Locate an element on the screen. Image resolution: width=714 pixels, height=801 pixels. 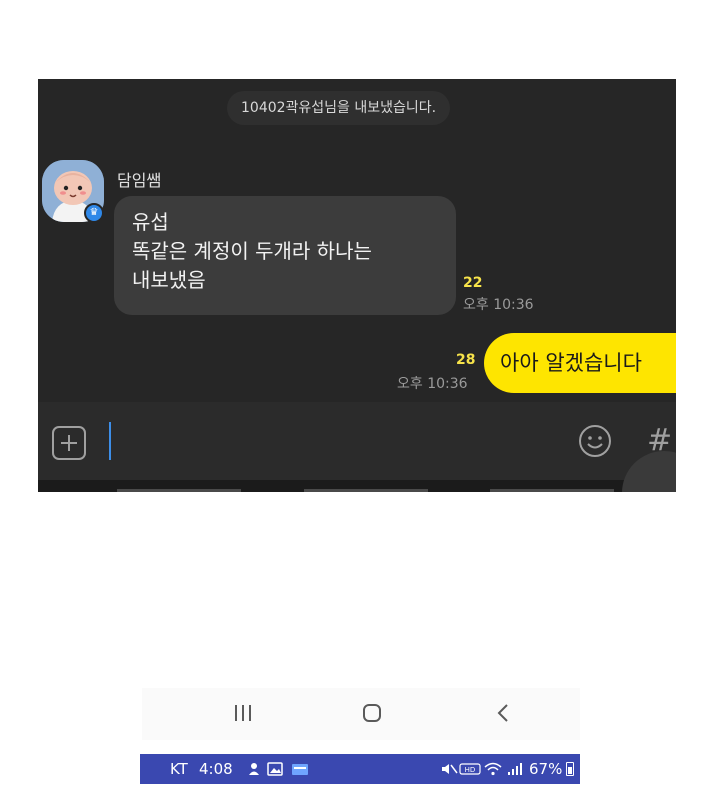
hd-voice-icon: HD is located at coordinates (470, 769).